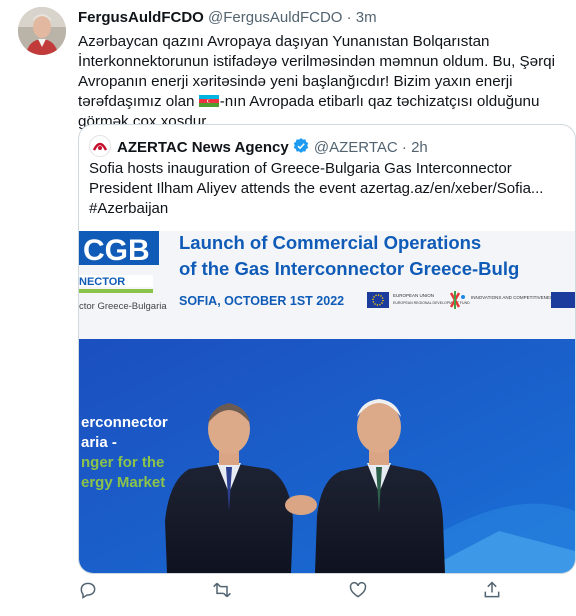 Image resolution: width=576 pixels, height=616 pixels. Describe the element at coordinates (208, 100) in the screenshot. I see `azerbaijan-flag-icon` at that location.